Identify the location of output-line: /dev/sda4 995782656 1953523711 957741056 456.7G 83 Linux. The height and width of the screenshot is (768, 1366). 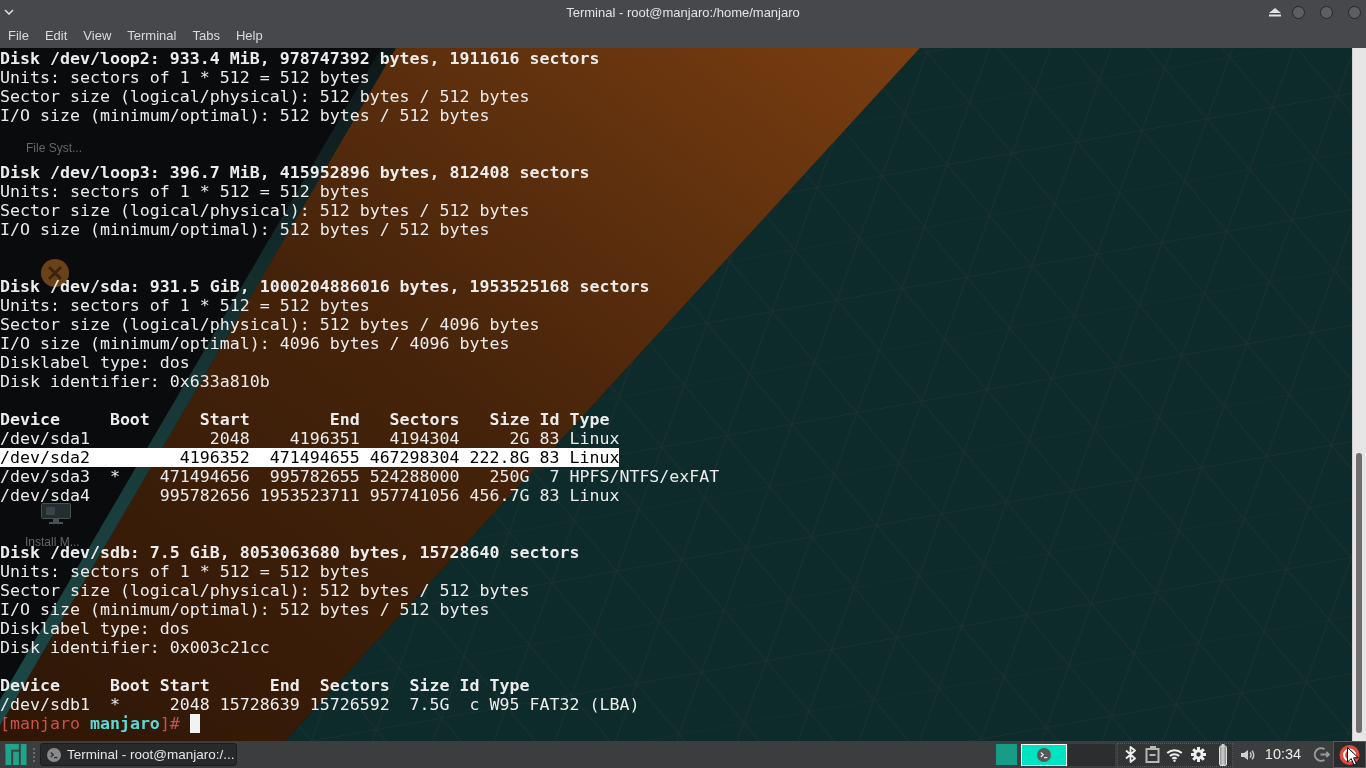
(310, 495).